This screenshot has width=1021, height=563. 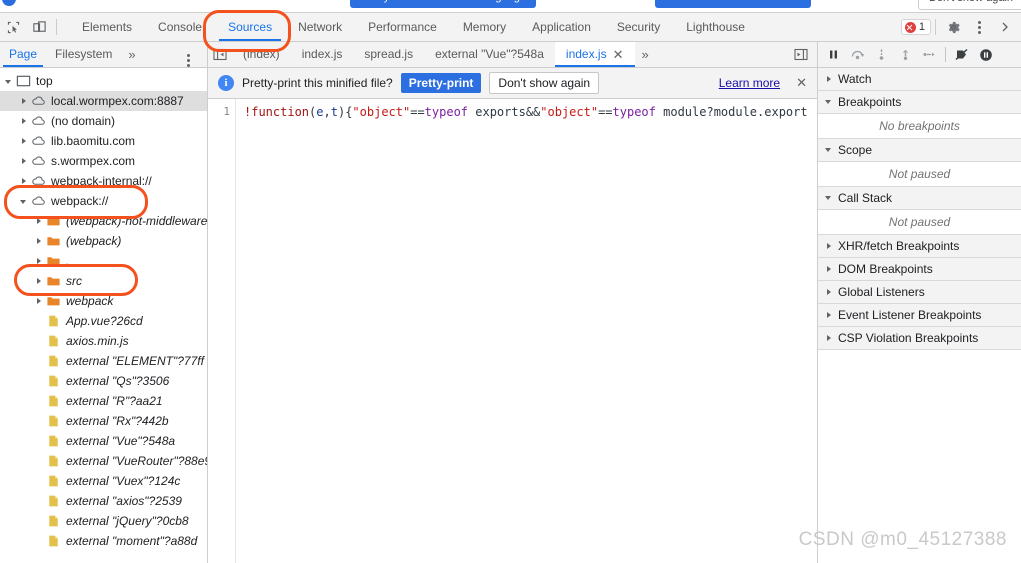 I want to click on deactivate-breakpoints-icon, so click(x=961, y=54).